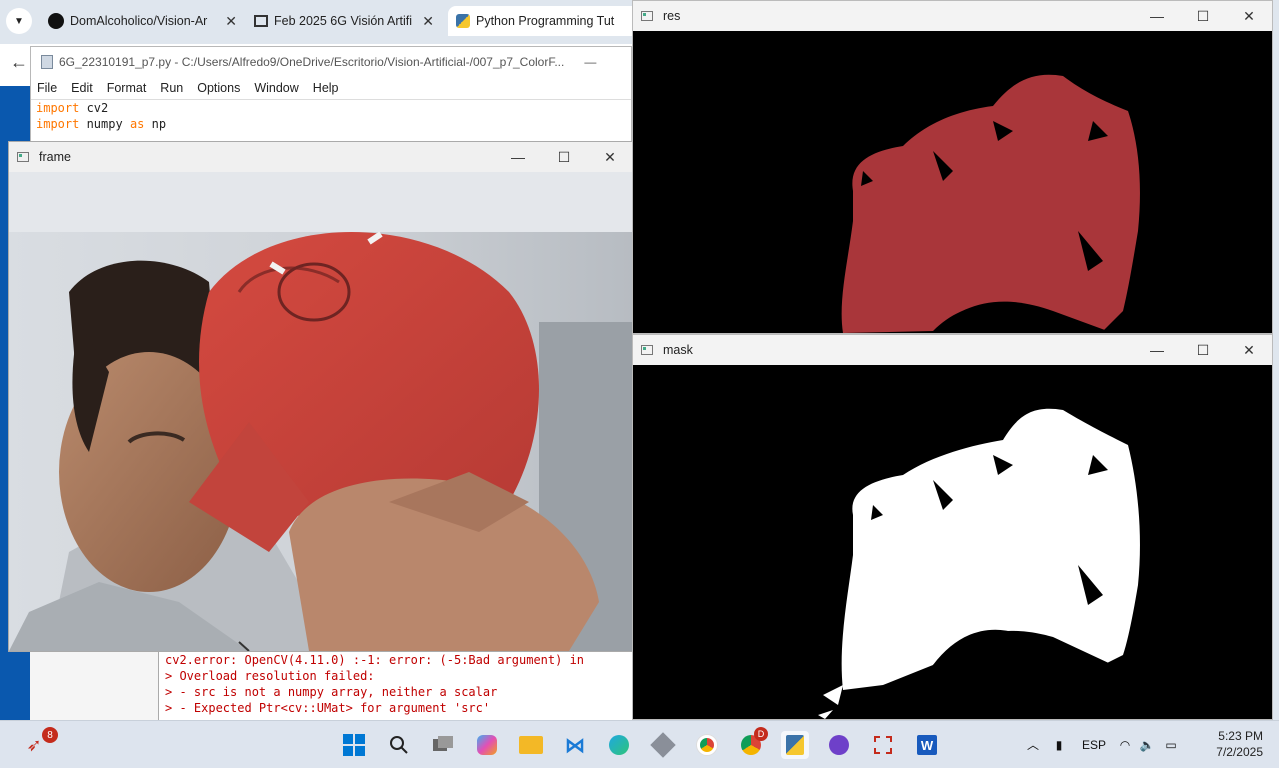 The height and width of the screenshot is (768, 1279). Describe the element at coordinates (104, 124) in the screenshot. I see `code-text: numpy` at that location.